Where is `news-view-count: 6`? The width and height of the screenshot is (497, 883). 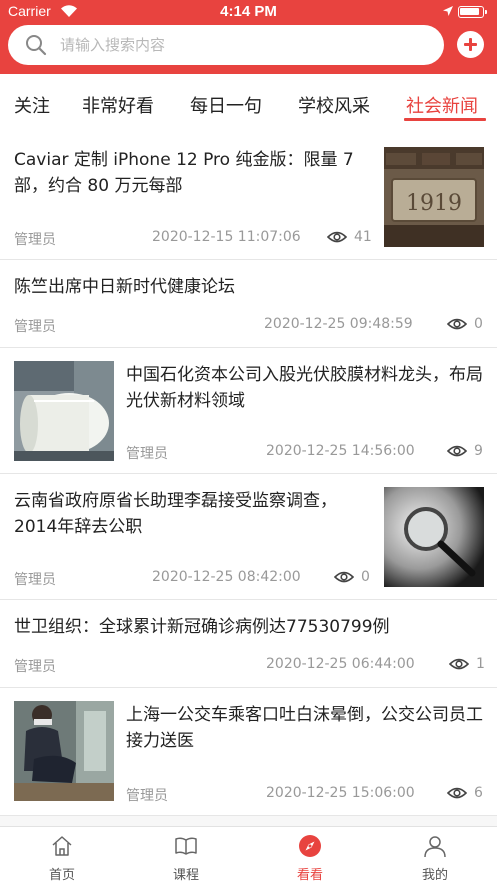
news-view-count: 6 is located at coordinates (478, 793).